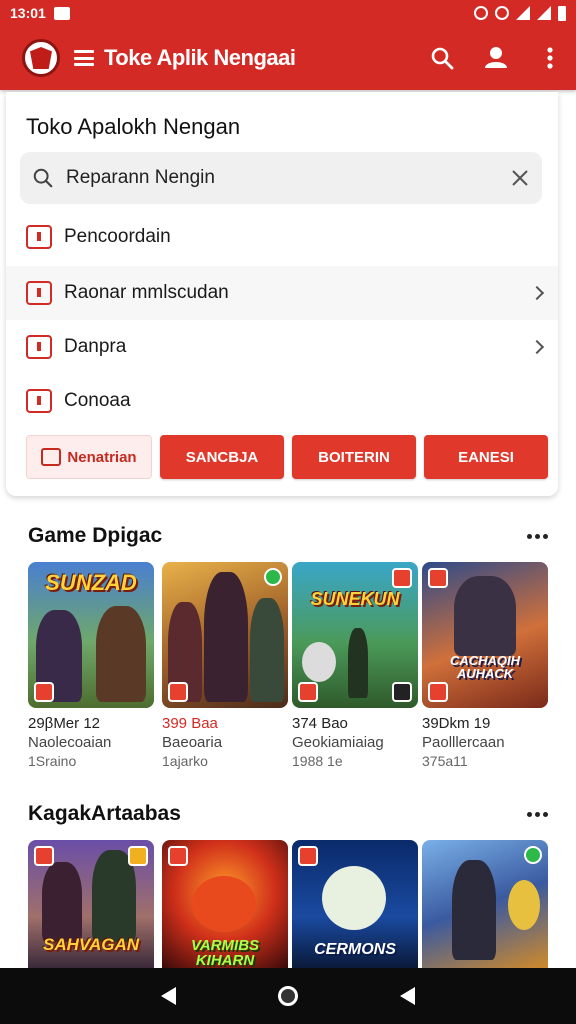 The width and height of the screenshot is (576, 1024). What do you see at coordinates (102, 457) in the screenshot?
I see `filter-label: Nenatrian` at bounding box center [102, 457].